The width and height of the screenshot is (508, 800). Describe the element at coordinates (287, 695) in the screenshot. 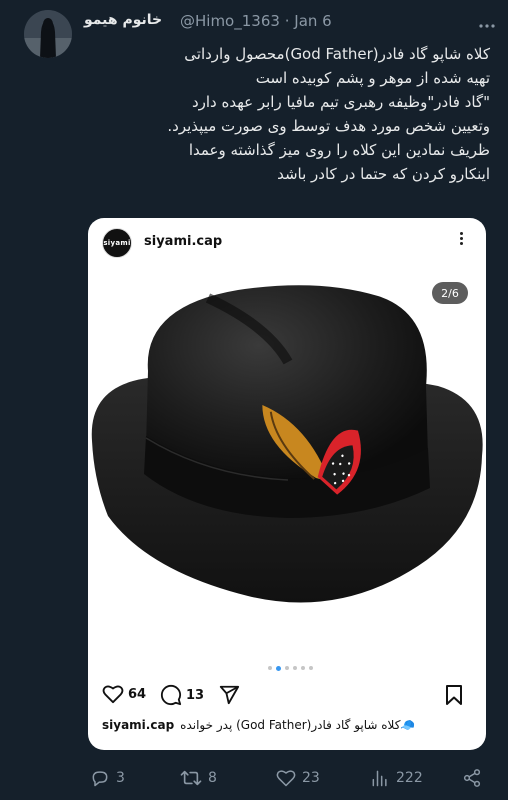

I see `instagram-actions: 64 13` at that location.